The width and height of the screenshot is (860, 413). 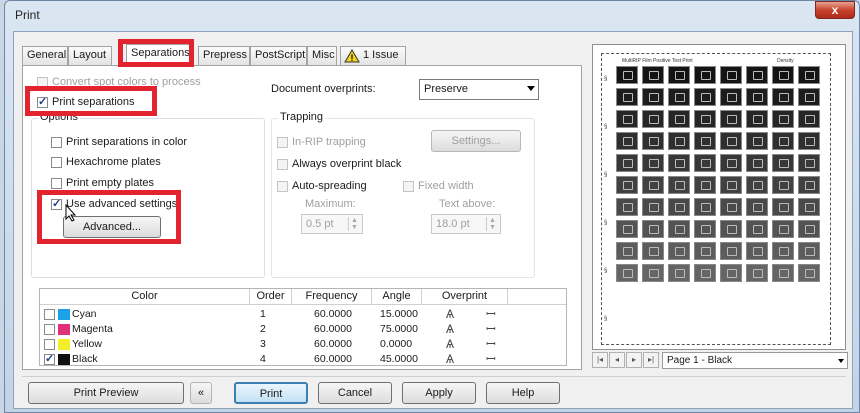 What do you see at coordinates (332, 297) in the screenshot?
I see `column-header-frequency: Frequency` at bounding box center [332, 297].